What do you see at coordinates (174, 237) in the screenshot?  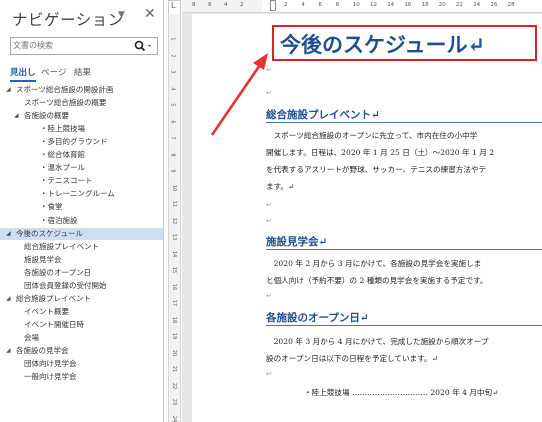 I see `ruler-tick-label: 13` at bounding box center [174, 237].